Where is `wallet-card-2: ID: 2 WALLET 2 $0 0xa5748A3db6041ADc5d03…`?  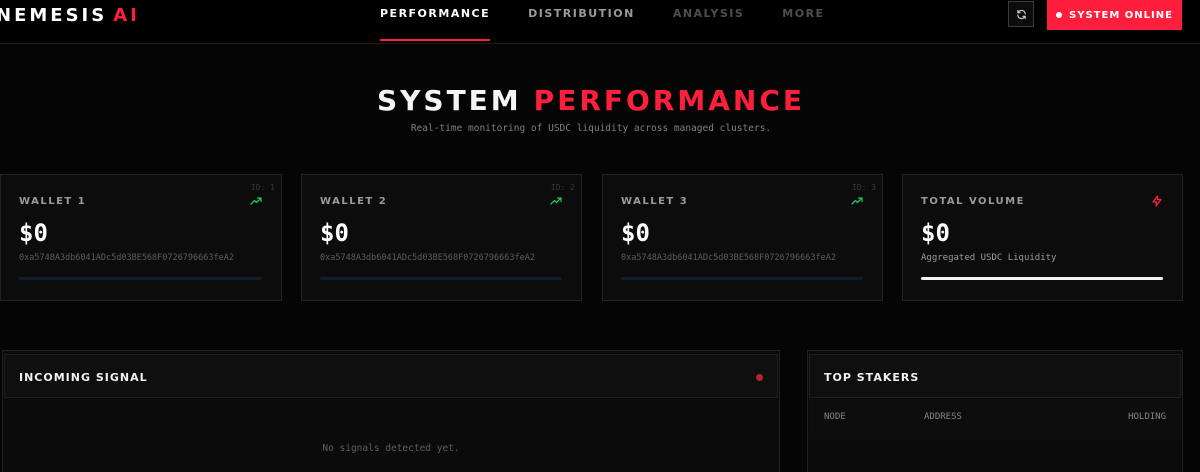 wallet-card-2: ID: 2 WALLET 2 $0 0xa5748A3db6041ADc5d03… is located at coordinates (441, 237).